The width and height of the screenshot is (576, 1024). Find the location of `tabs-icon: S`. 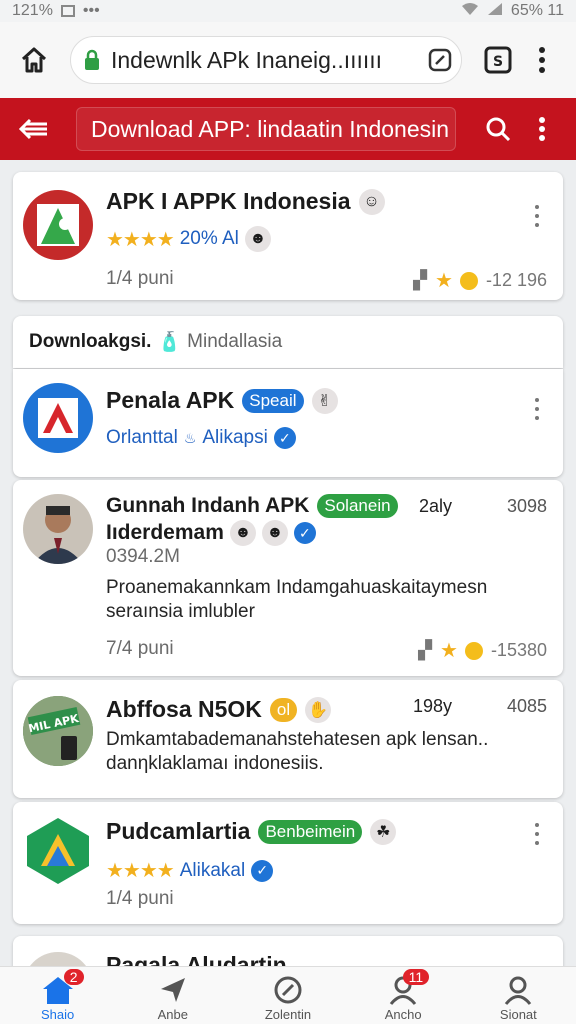

tabs-icon: S is located at coordinates (498, 60).